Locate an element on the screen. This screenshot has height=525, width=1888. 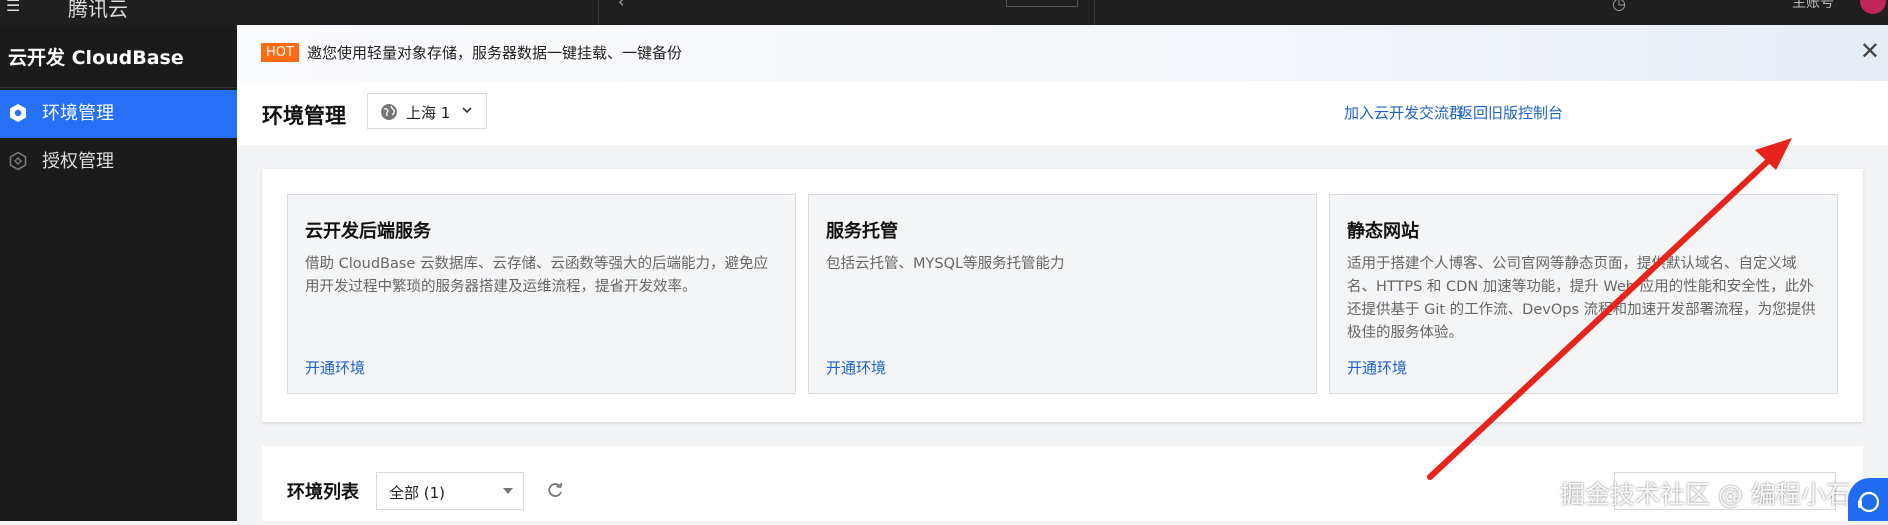
caret-down-icon is located at coordinates (508, 491).